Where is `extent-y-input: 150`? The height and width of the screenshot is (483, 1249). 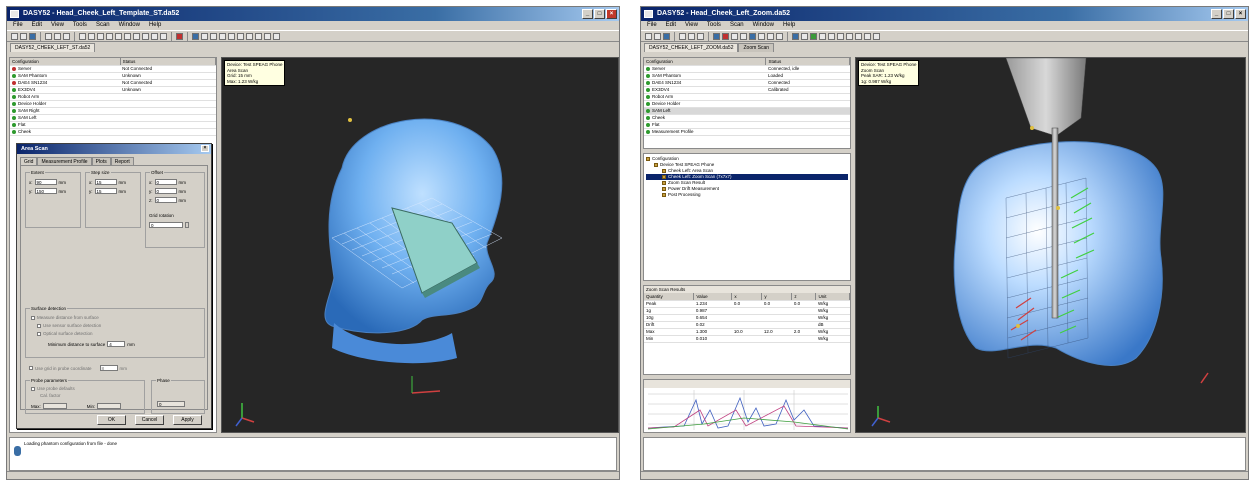 extent-y-input: 150 is located at coordinates (45, 191).